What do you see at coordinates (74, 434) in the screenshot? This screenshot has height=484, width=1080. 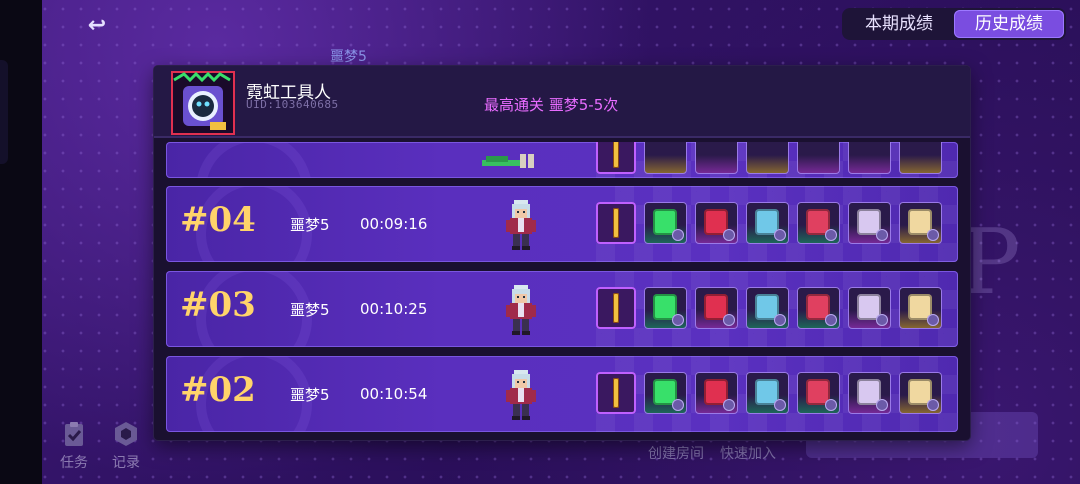 I see `clipboard-check-icon` at bounding box center [74, 434].